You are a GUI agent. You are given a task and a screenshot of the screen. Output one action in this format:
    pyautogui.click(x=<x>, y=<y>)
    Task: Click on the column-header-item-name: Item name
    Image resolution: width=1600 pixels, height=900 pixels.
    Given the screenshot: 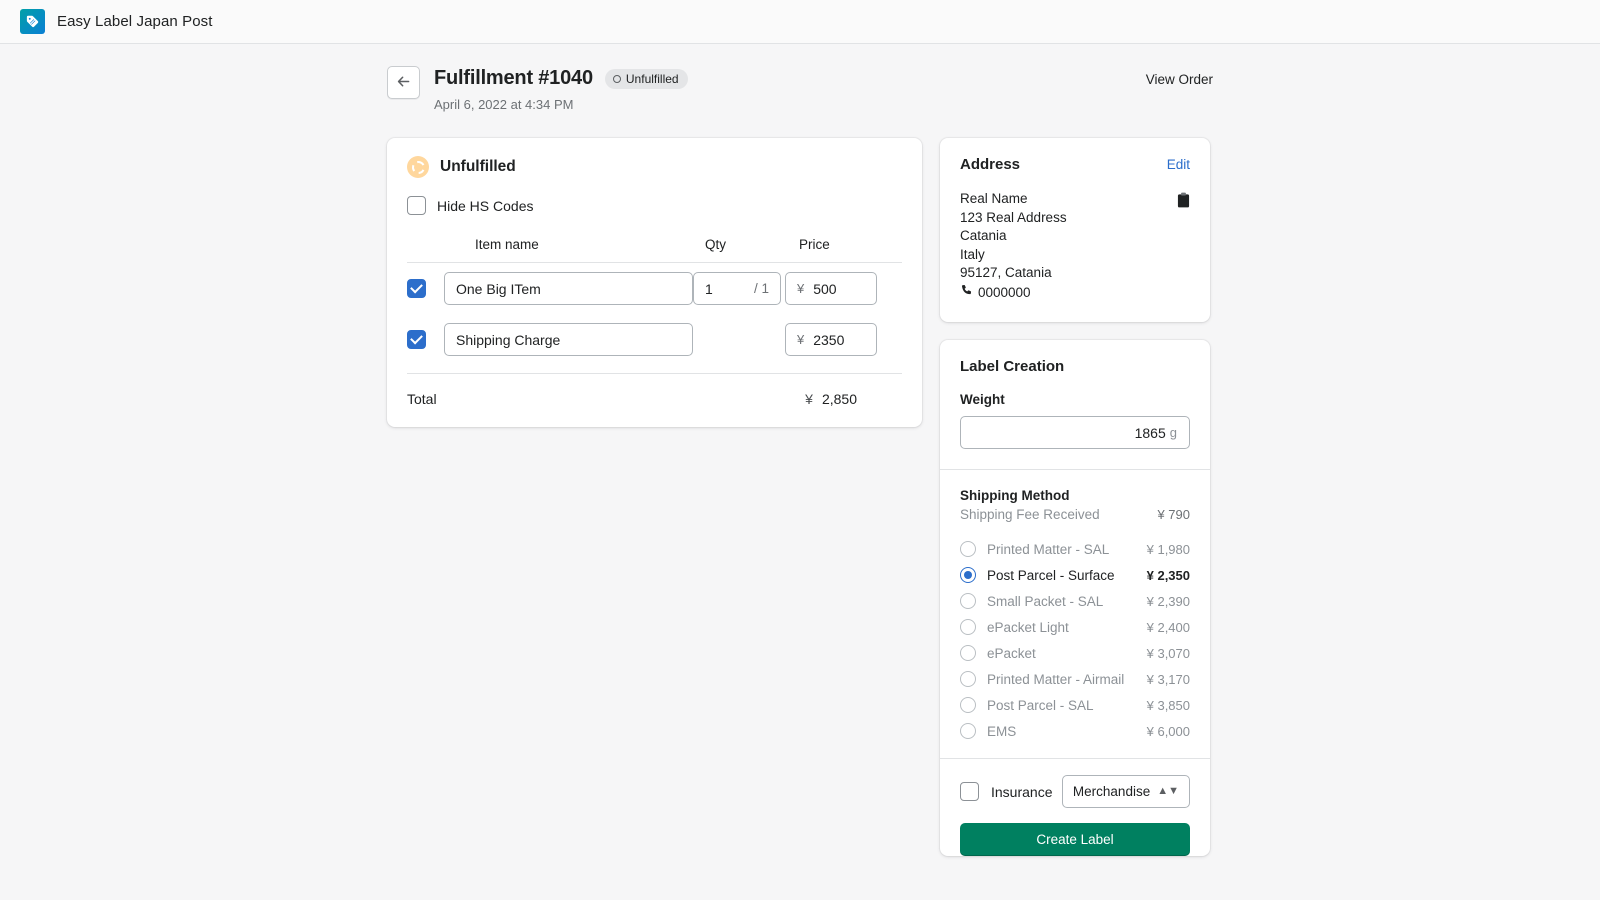 What is the action you would take?
    pyautogui.click(x=507, y=244)
    